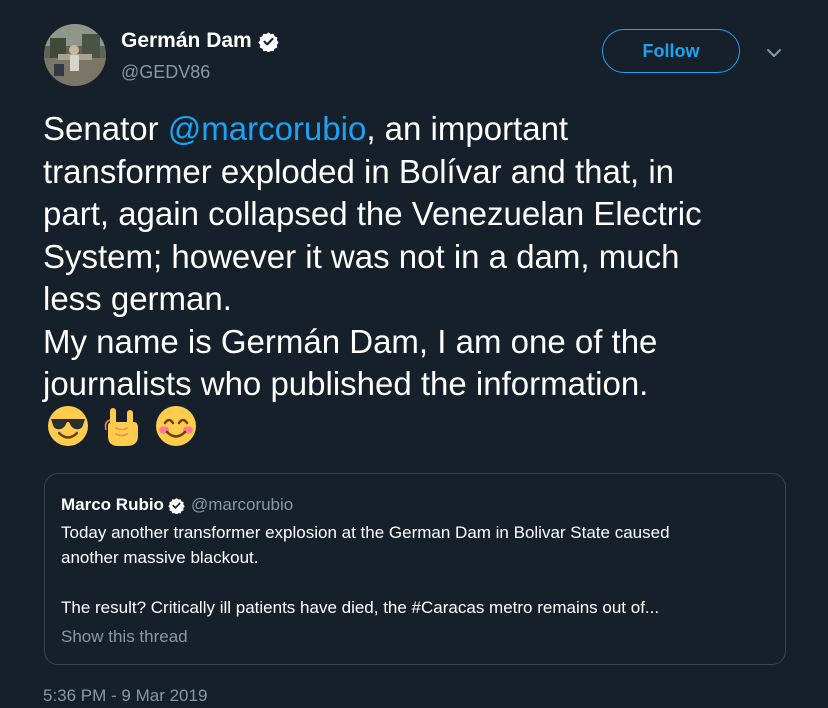 This screenshot has width=828, height=708. I want to click on follow-button: Follow, so click(671, 51).